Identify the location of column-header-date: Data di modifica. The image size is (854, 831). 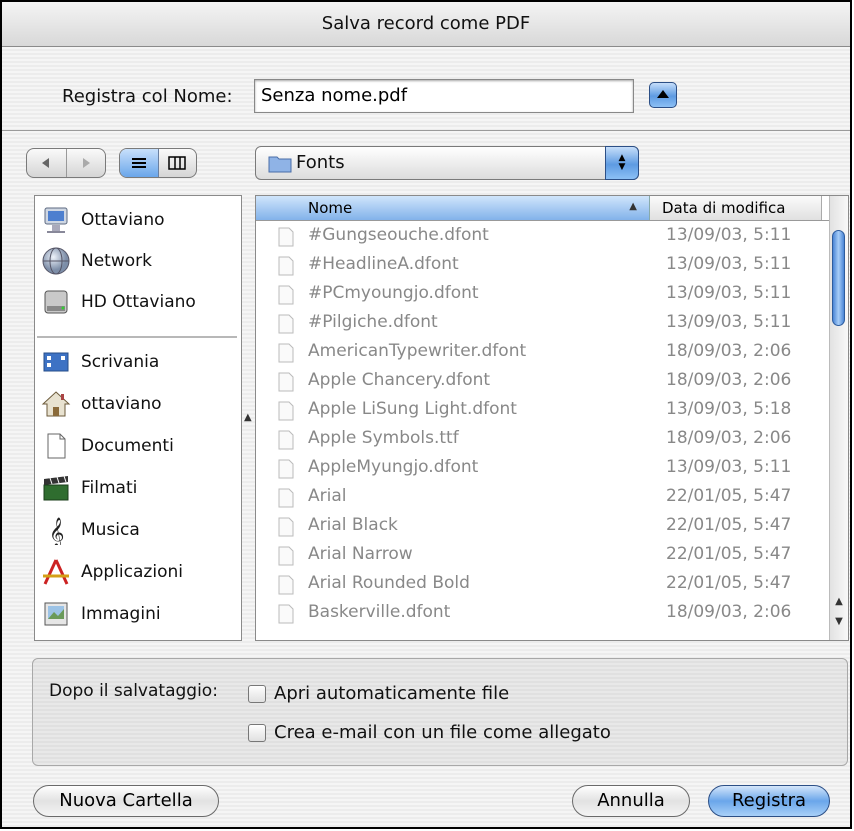
(736, 208).